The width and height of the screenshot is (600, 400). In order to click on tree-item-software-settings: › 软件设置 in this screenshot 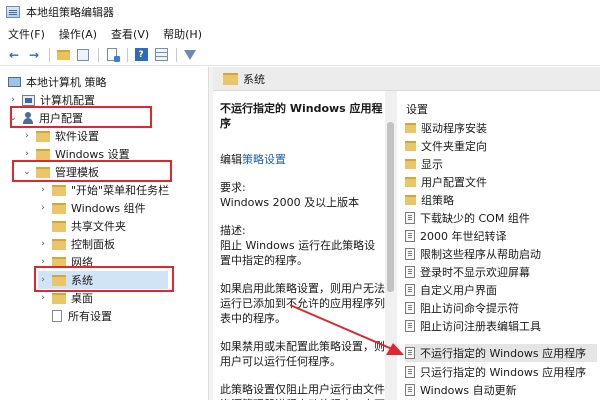, I will do `click(60, 136)`.